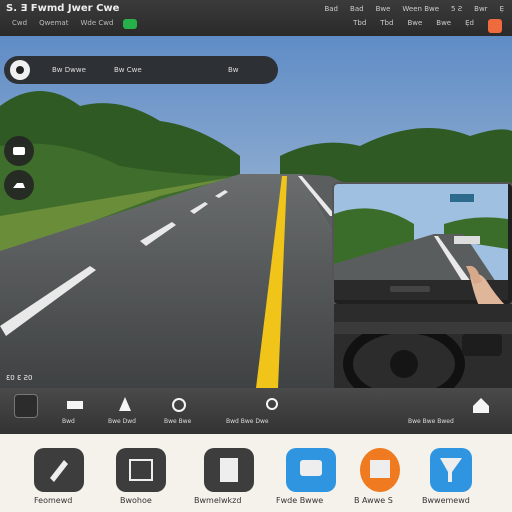 The image size is (512, 512). What do you see at coordinates (130, 24) in the screenshot?
I see `status-ok-icon` at bounding box center [130, 24].